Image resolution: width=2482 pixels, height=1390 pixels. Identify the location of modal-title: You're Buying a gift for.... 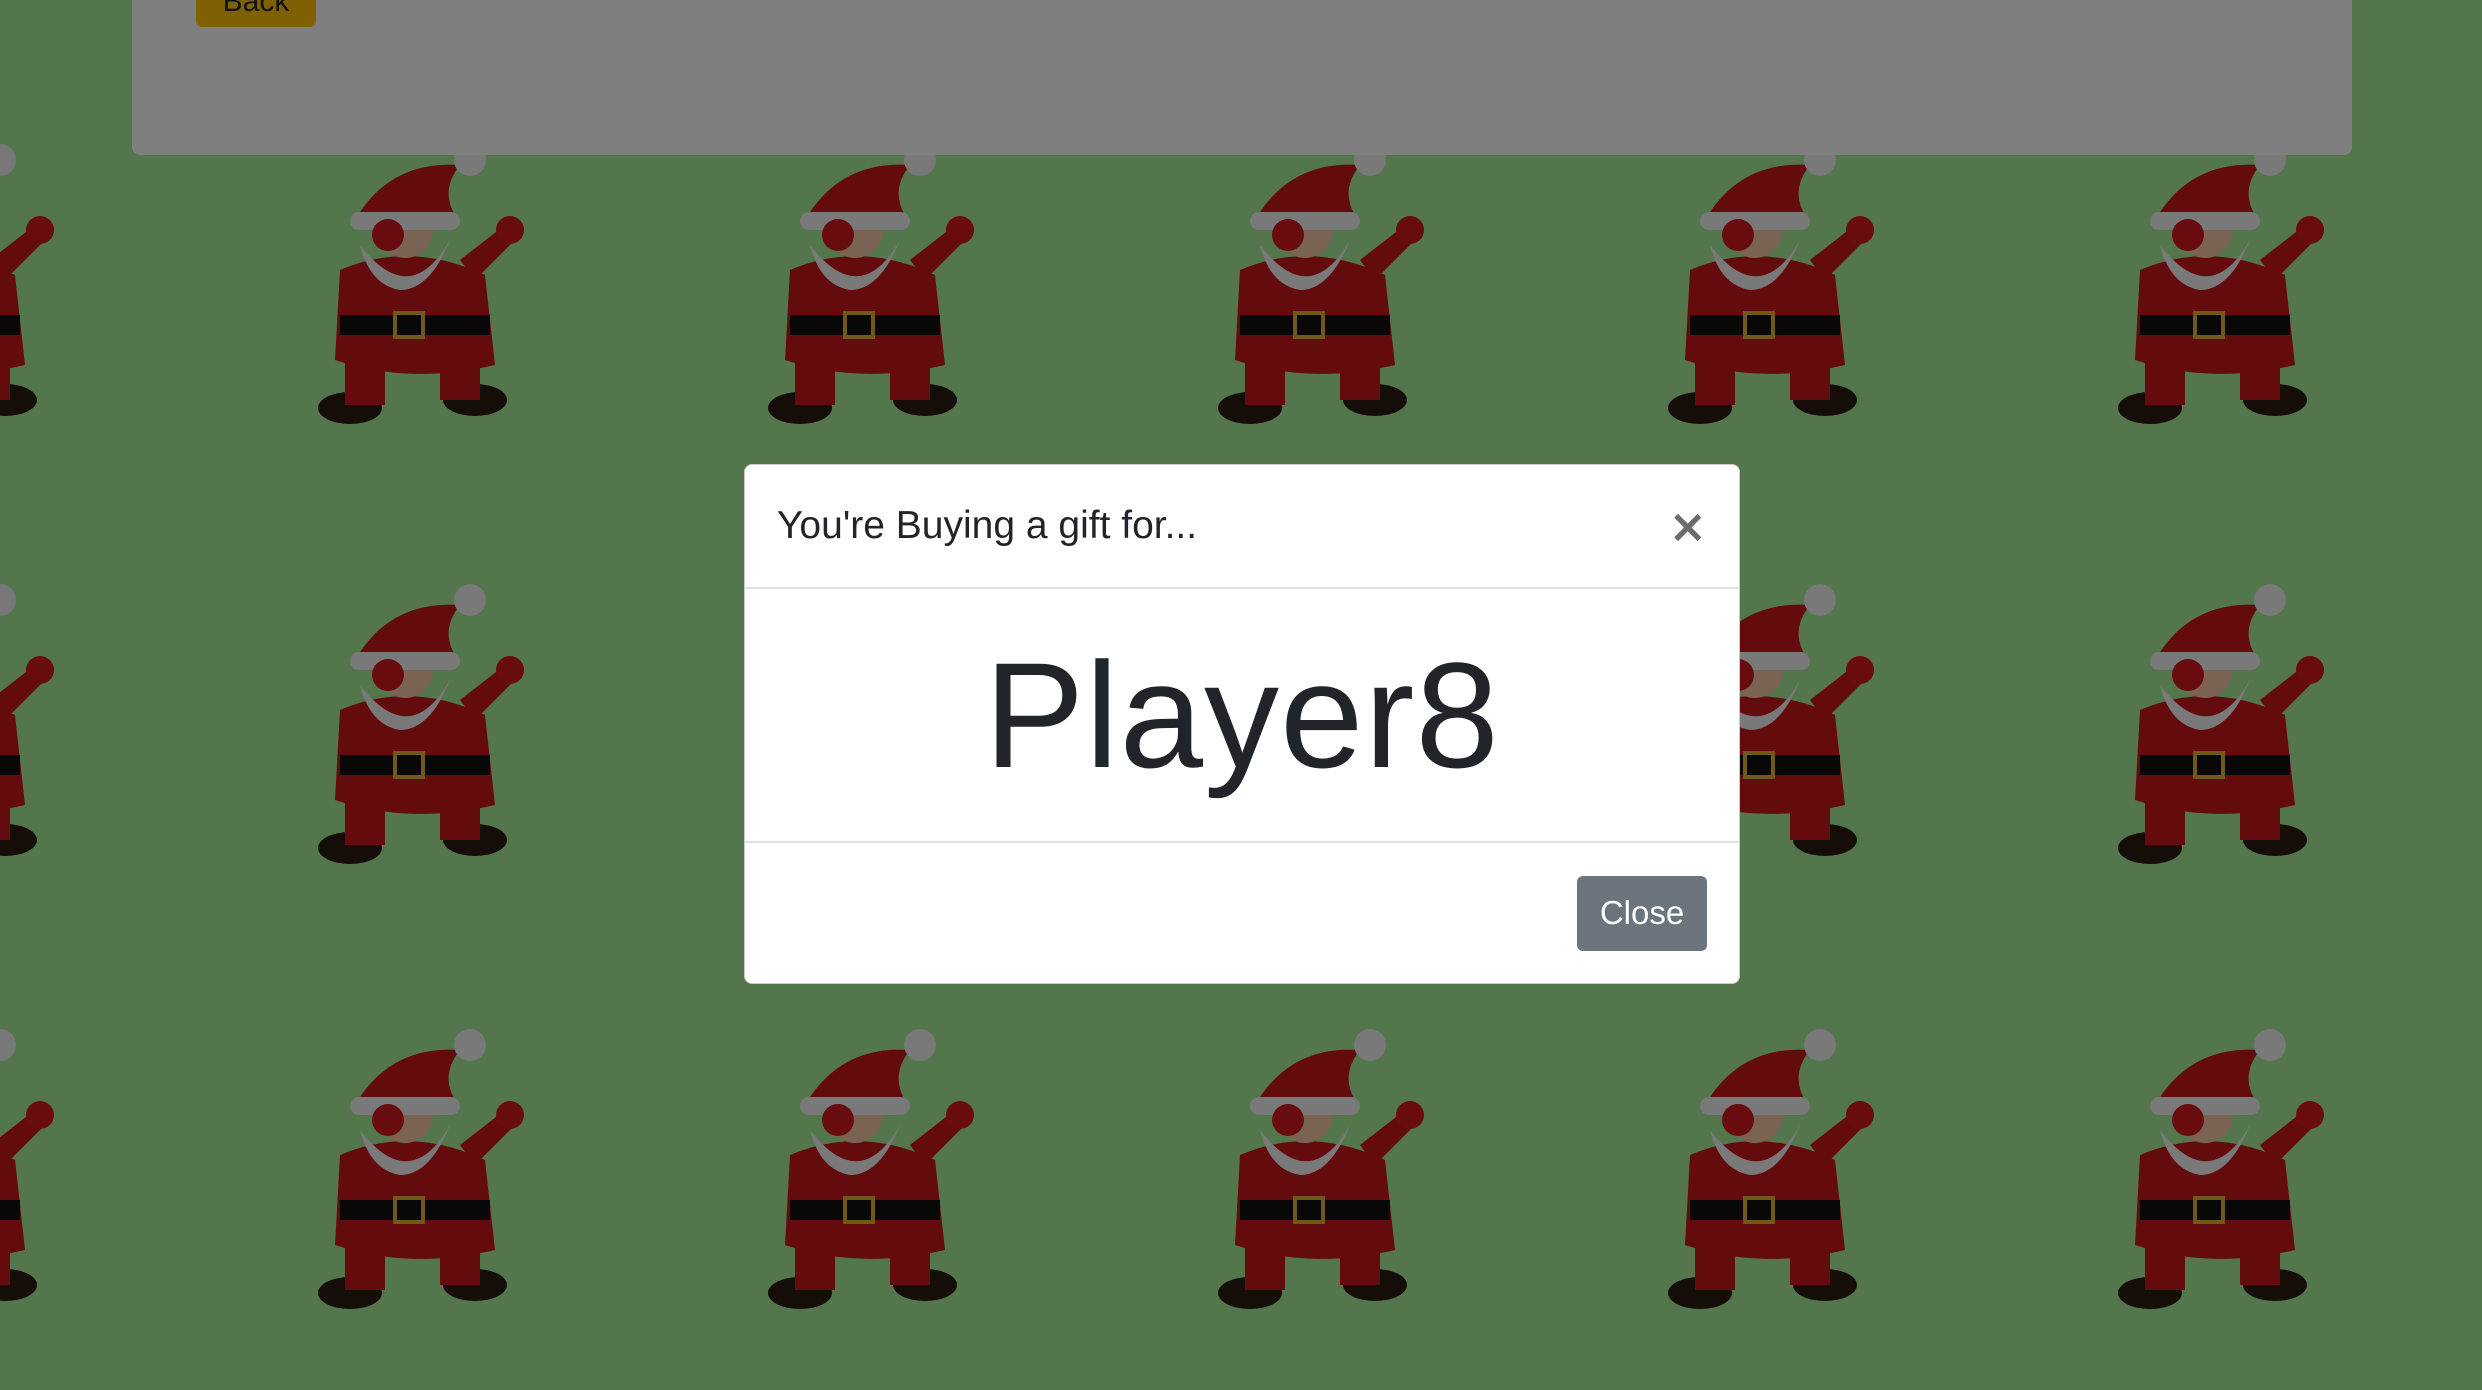
(987, 525).